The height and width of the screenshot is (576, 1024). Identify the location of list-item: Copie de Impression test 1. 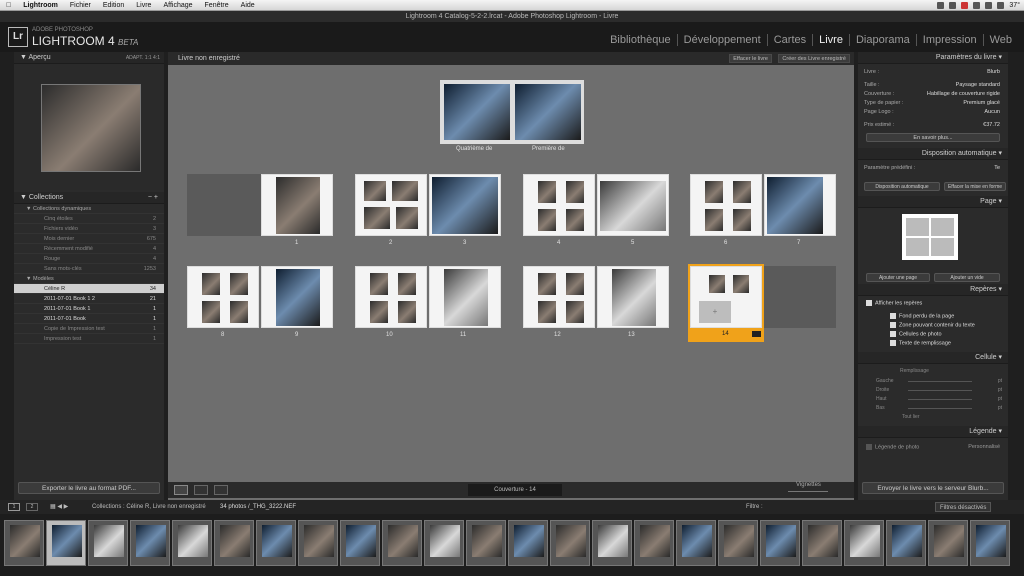
(89, 329).